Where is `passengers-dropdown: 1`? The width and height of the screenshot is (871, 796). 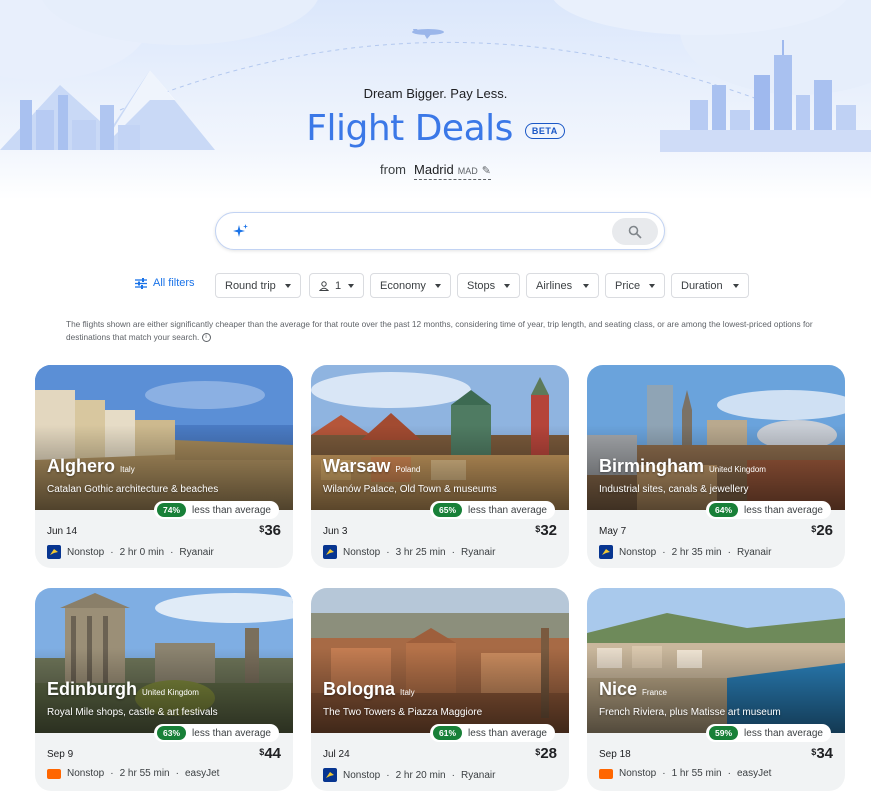 passengers-dropdown: 1 is located at coordinates (336, 285).